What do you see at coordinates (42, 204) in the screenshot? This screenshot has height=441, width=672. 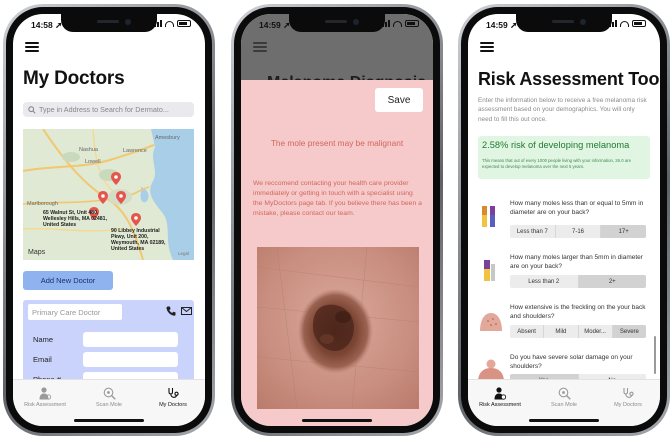 I see `map-place-label: Marlborough` at bounding box center [42, 204].